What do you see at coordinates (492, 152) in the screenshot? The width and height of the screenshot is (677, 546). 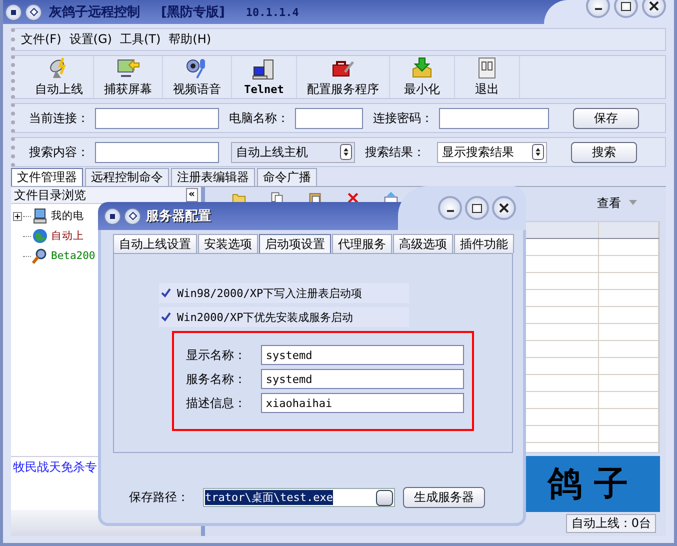 I see `result-dropdown: 显示搜索结果` at bounding box center [492, 152].